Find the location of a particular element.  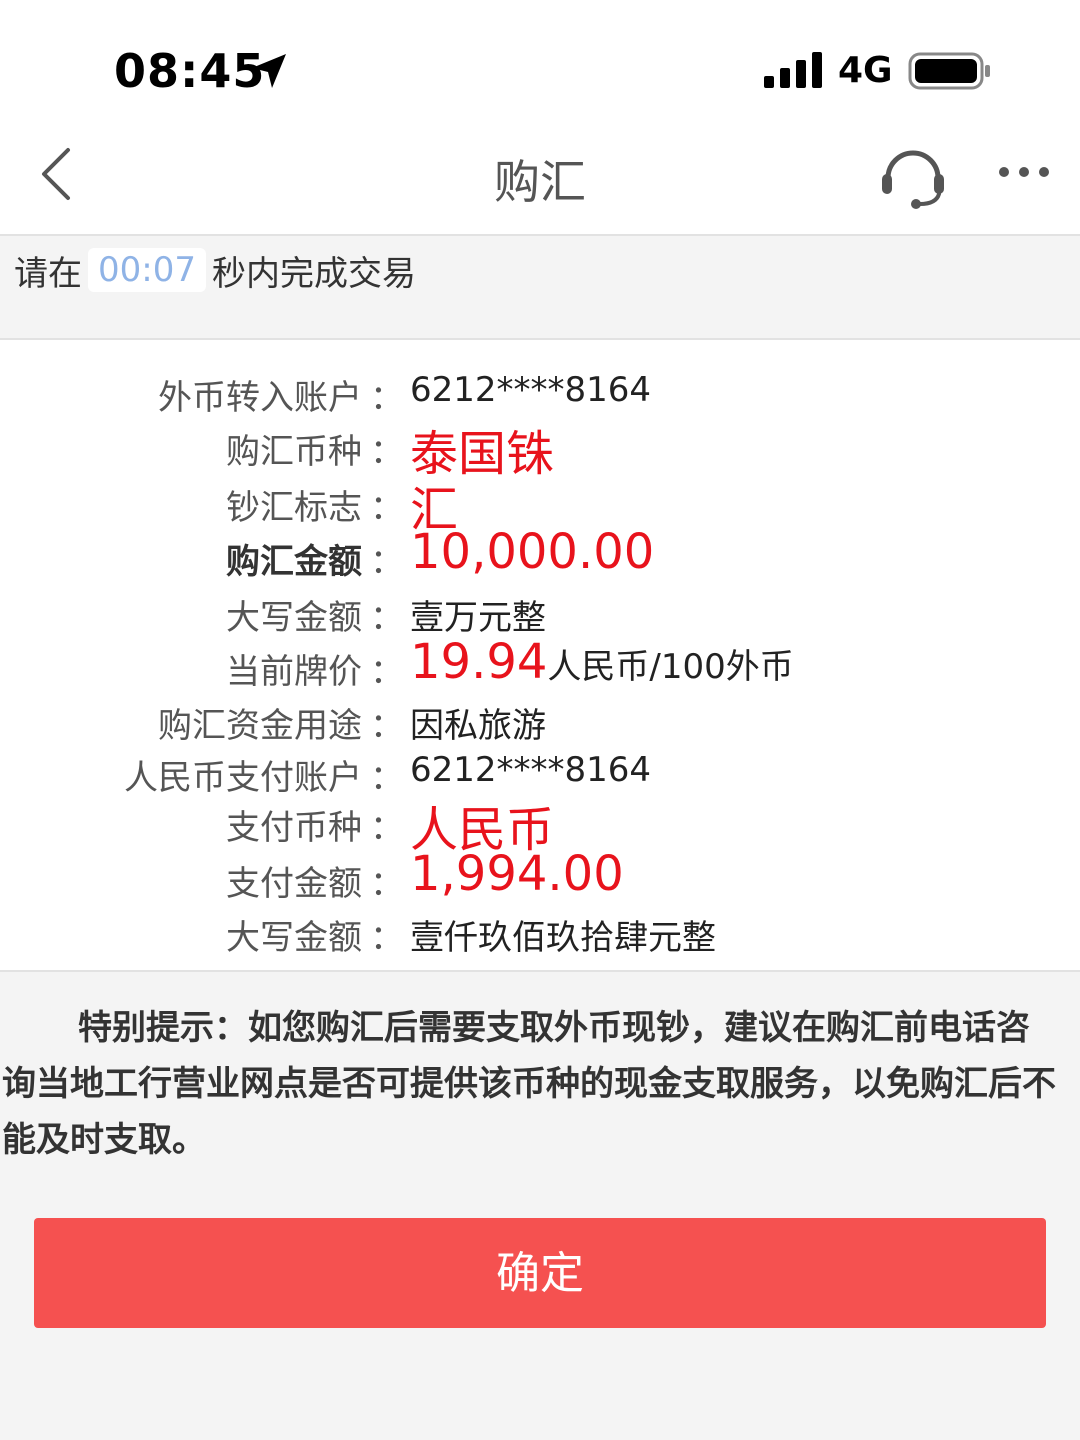

detail-label: 购汇币种 is located at coordinates (294, 452).